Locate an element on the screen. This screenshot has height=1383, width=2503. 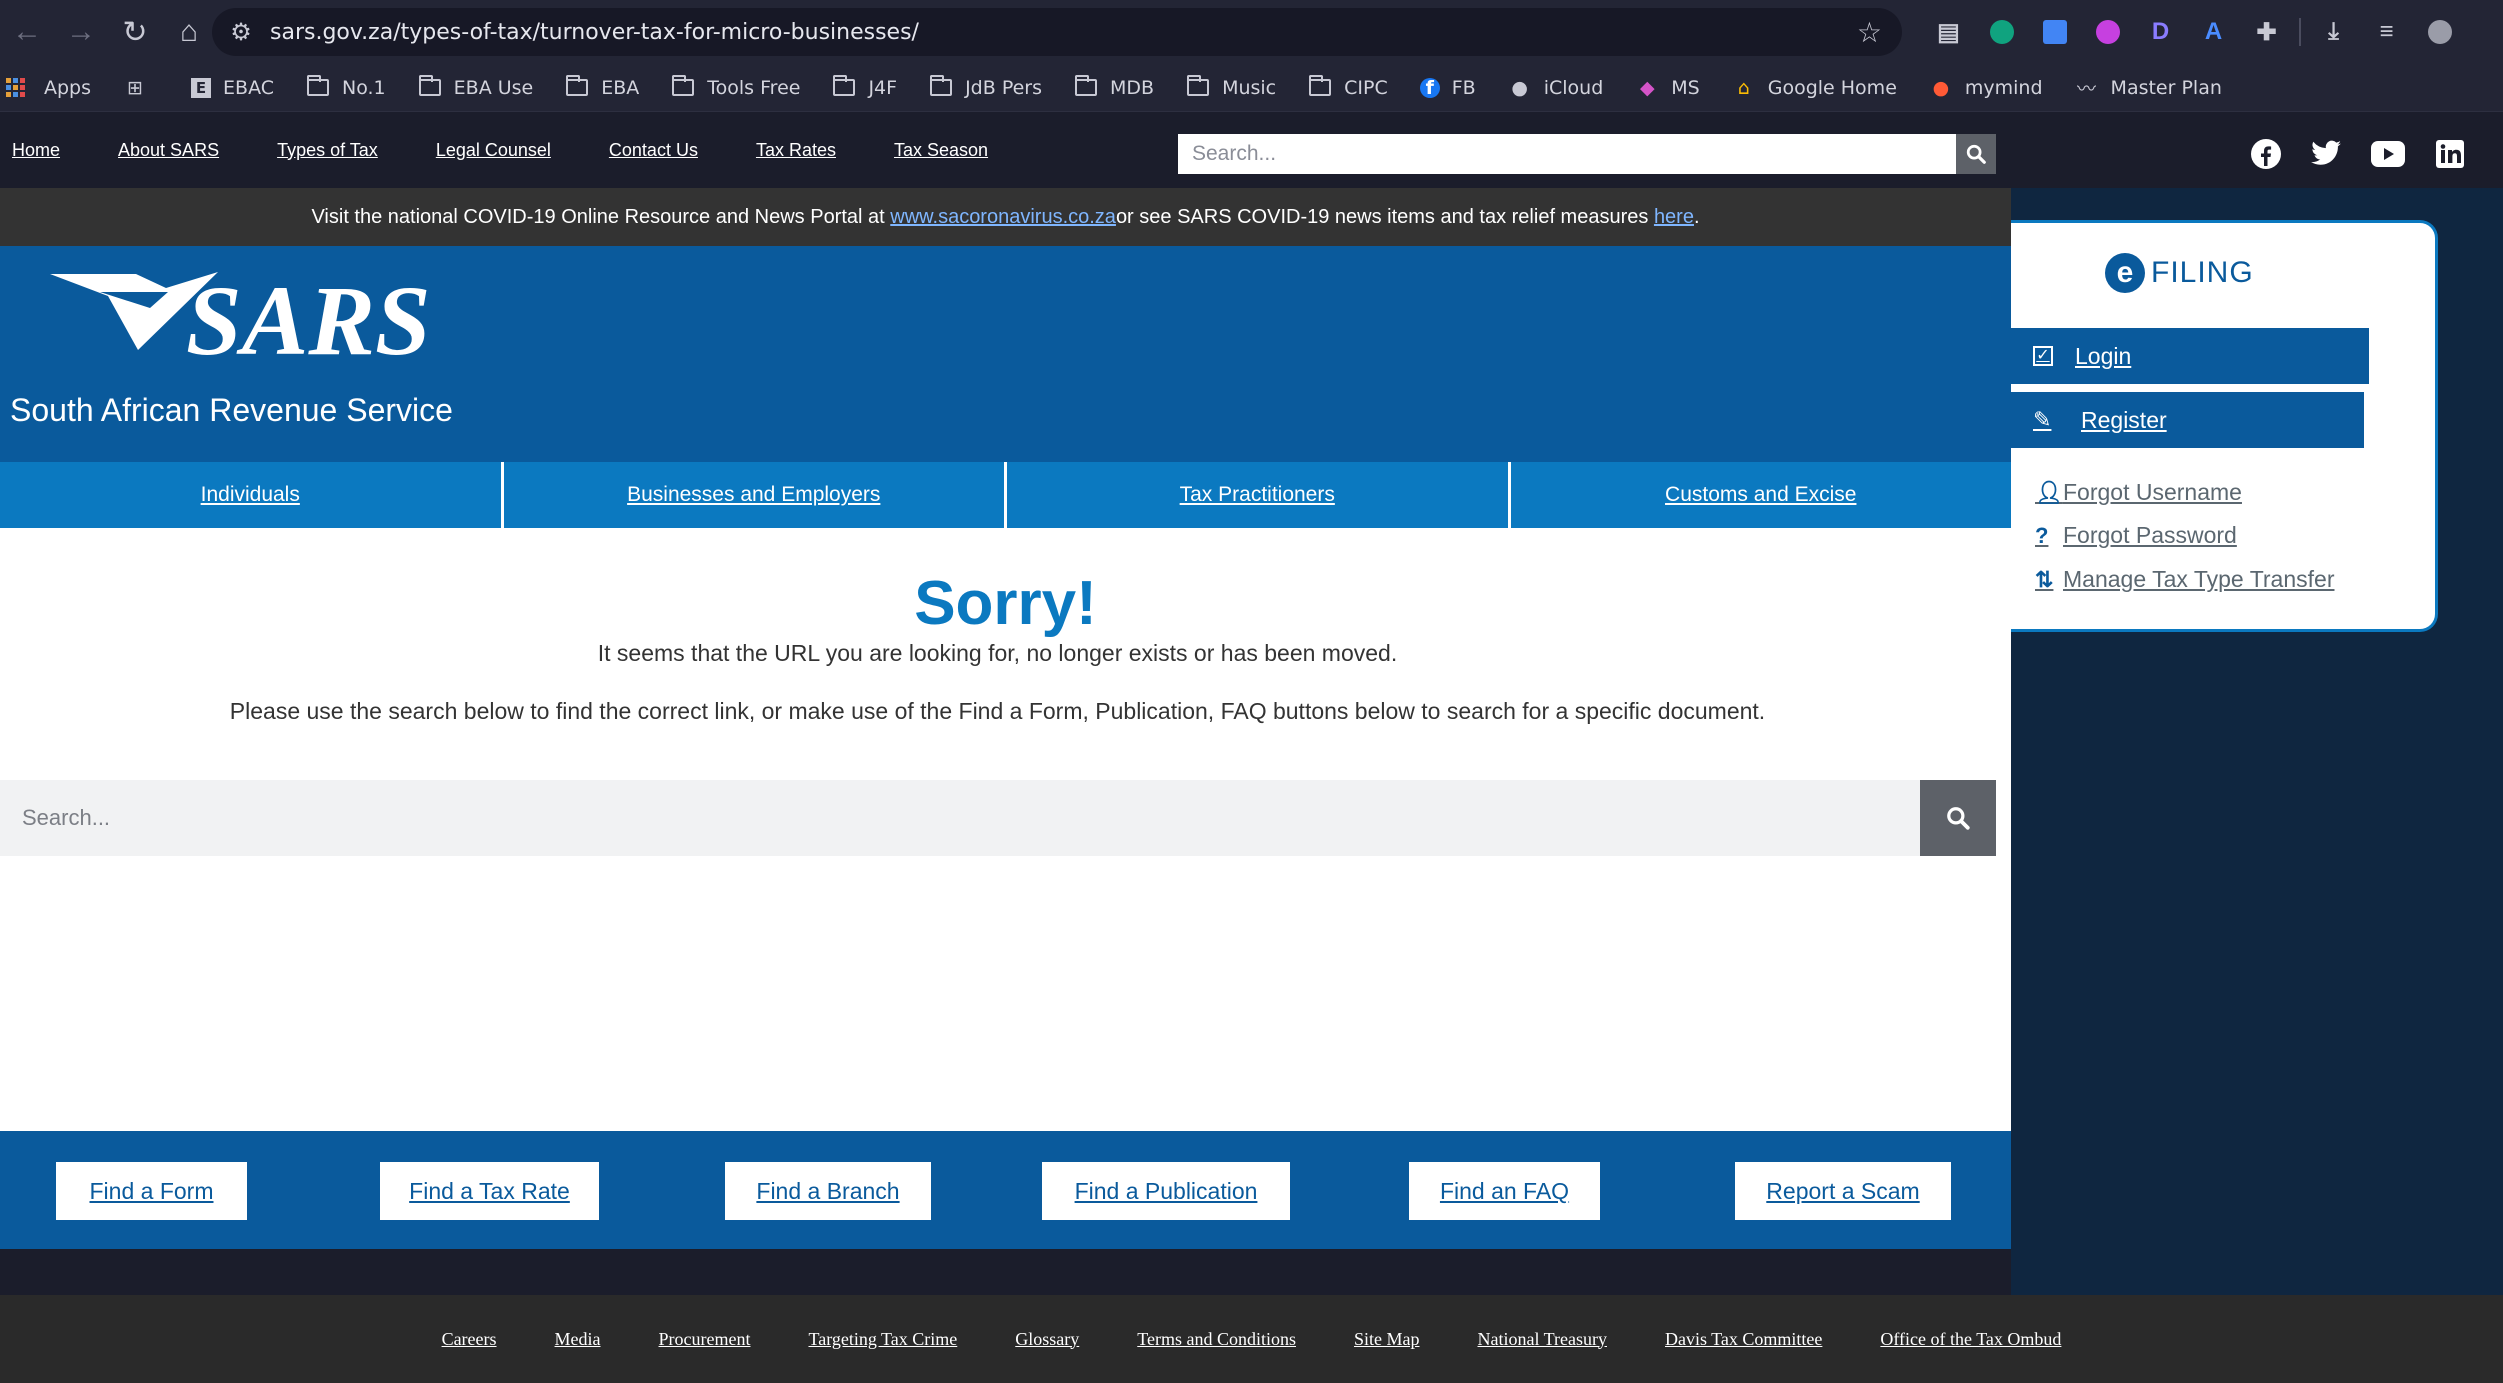
bookmark-jdb-pers: JdB Pers is located at coordinates (985, 88).